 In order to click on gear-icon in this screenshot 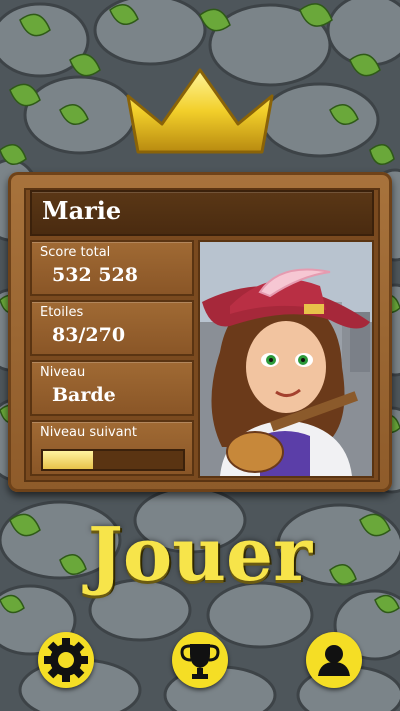, I will do `click(66, 660)`.